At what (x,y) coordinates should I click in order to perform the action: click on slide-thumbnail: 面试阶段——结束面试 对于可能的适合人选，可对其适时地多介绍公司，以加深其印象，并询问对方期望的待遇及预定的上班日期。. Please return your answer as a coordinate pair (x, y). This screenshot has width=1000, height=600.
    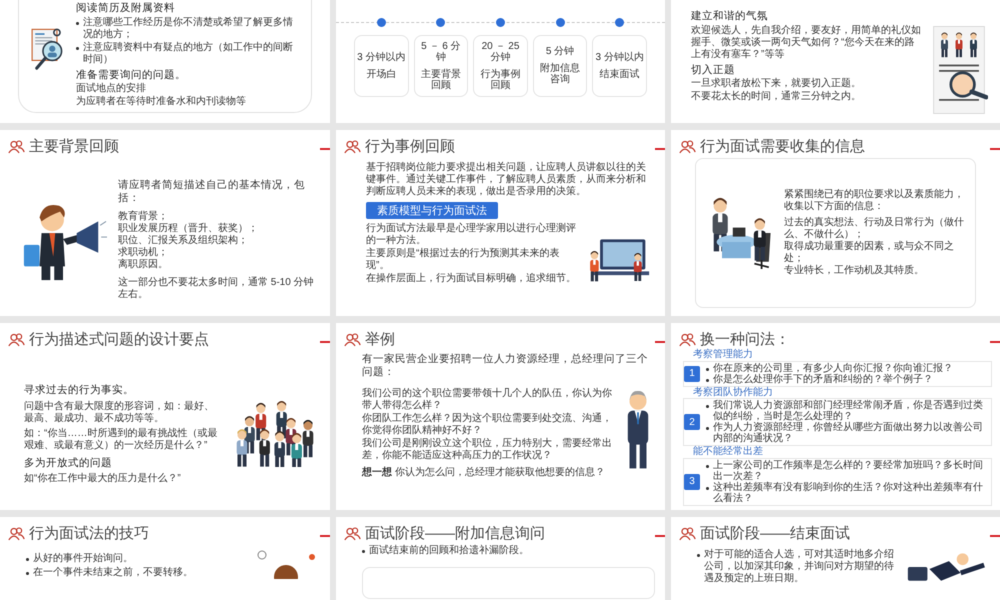
    Looking at the image, I should click on (835, 558).